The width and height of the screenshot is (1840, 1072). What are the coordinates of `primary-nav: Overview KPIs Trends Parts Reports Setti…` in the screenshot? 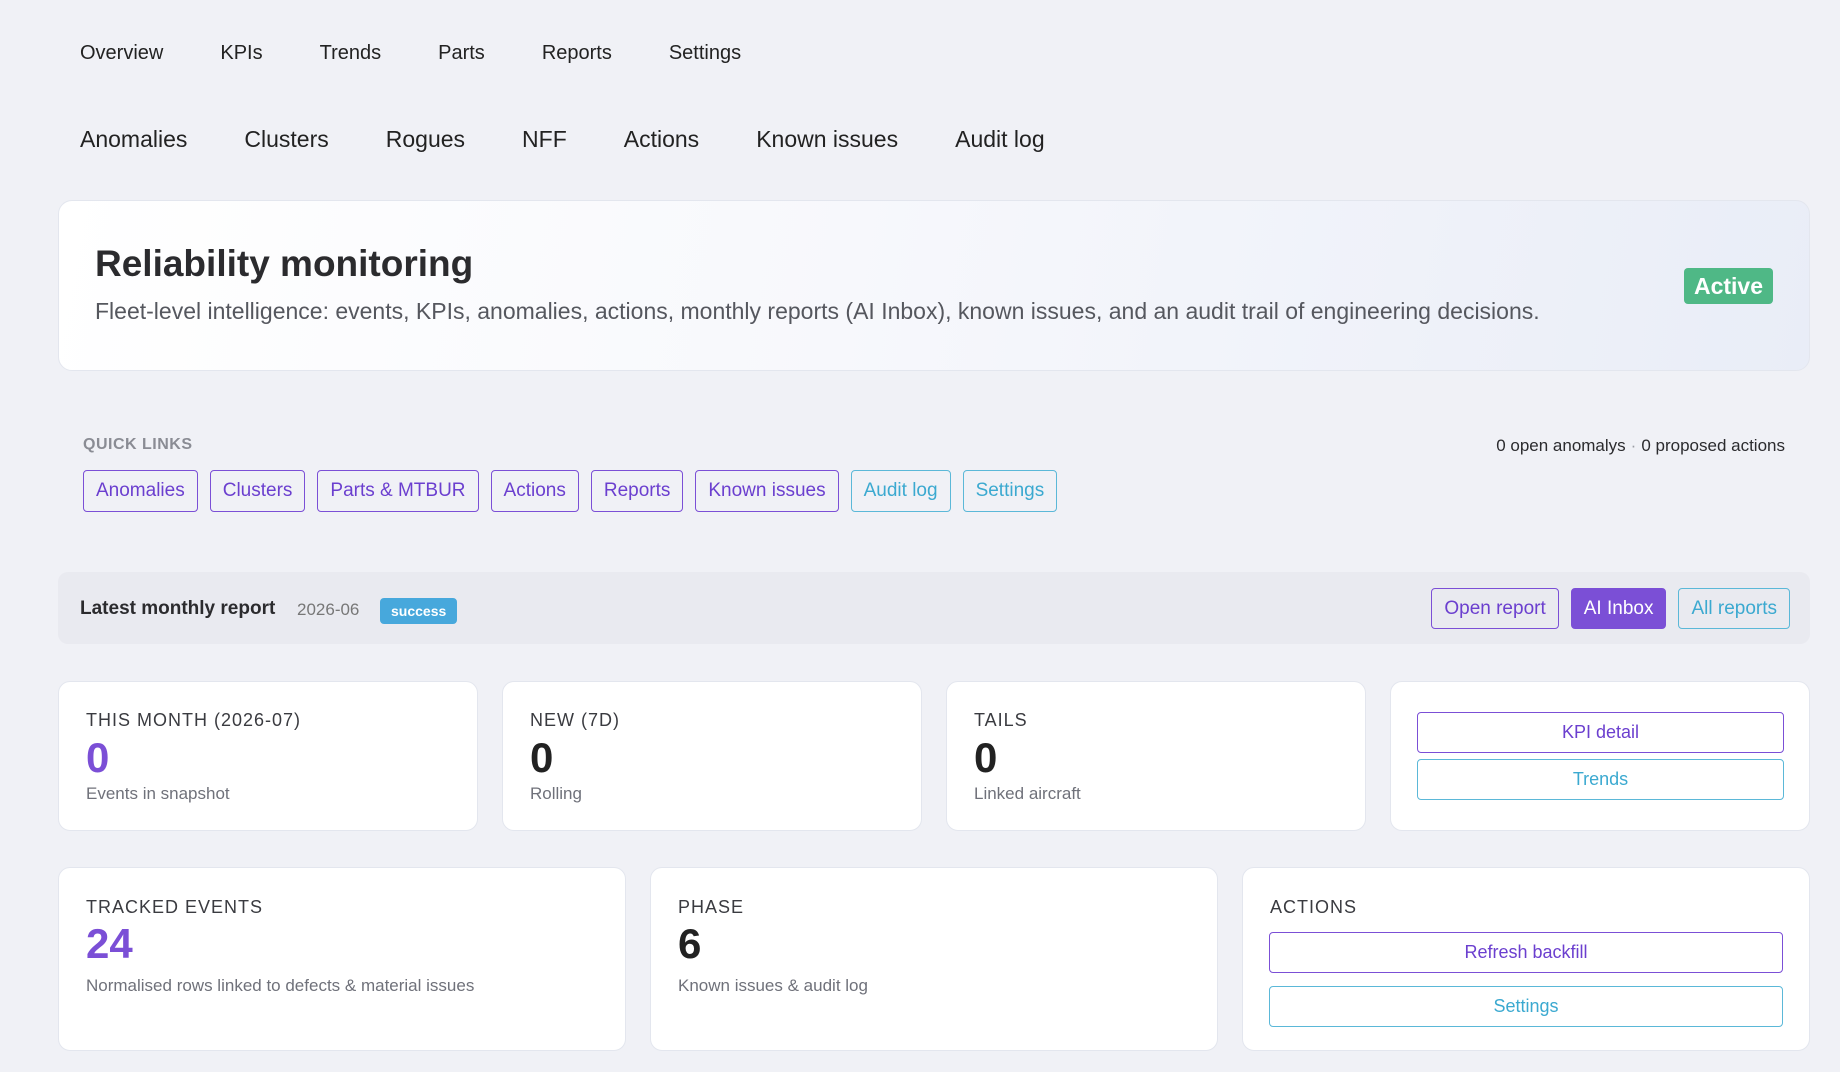 It's located at (410, 53).